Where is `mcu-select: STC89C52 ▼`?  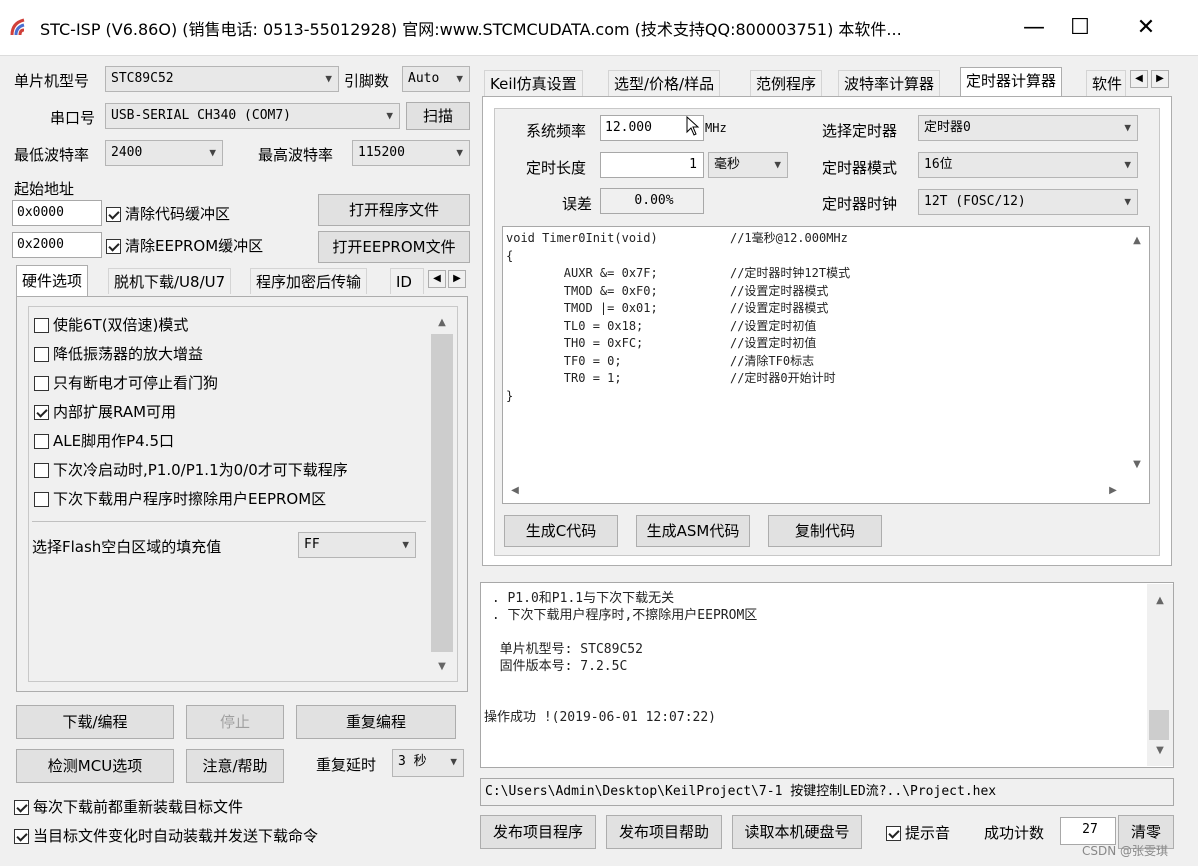 mcu-select: STC89C52 ▼ is located at coordinates (222, 79).